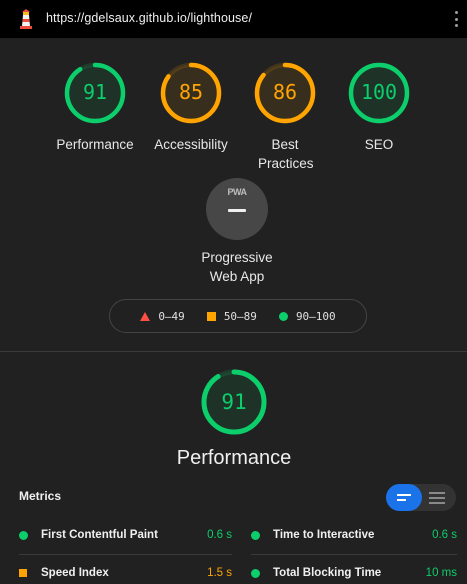  What do you see at coordinates (237, 267) in the screenshot?
I see `pwa-label: Progressive Web App` at bounding box center [237, 267].